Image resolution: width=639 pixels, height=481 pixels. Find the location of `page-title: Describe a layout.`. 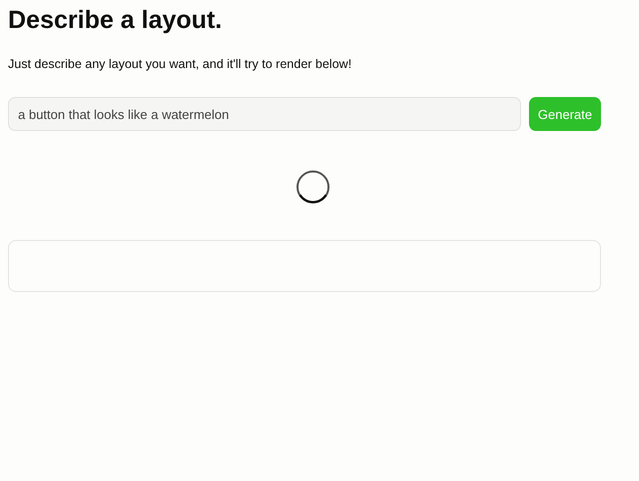

page-title: Describe a layout. is located at coordinates (115, 20).